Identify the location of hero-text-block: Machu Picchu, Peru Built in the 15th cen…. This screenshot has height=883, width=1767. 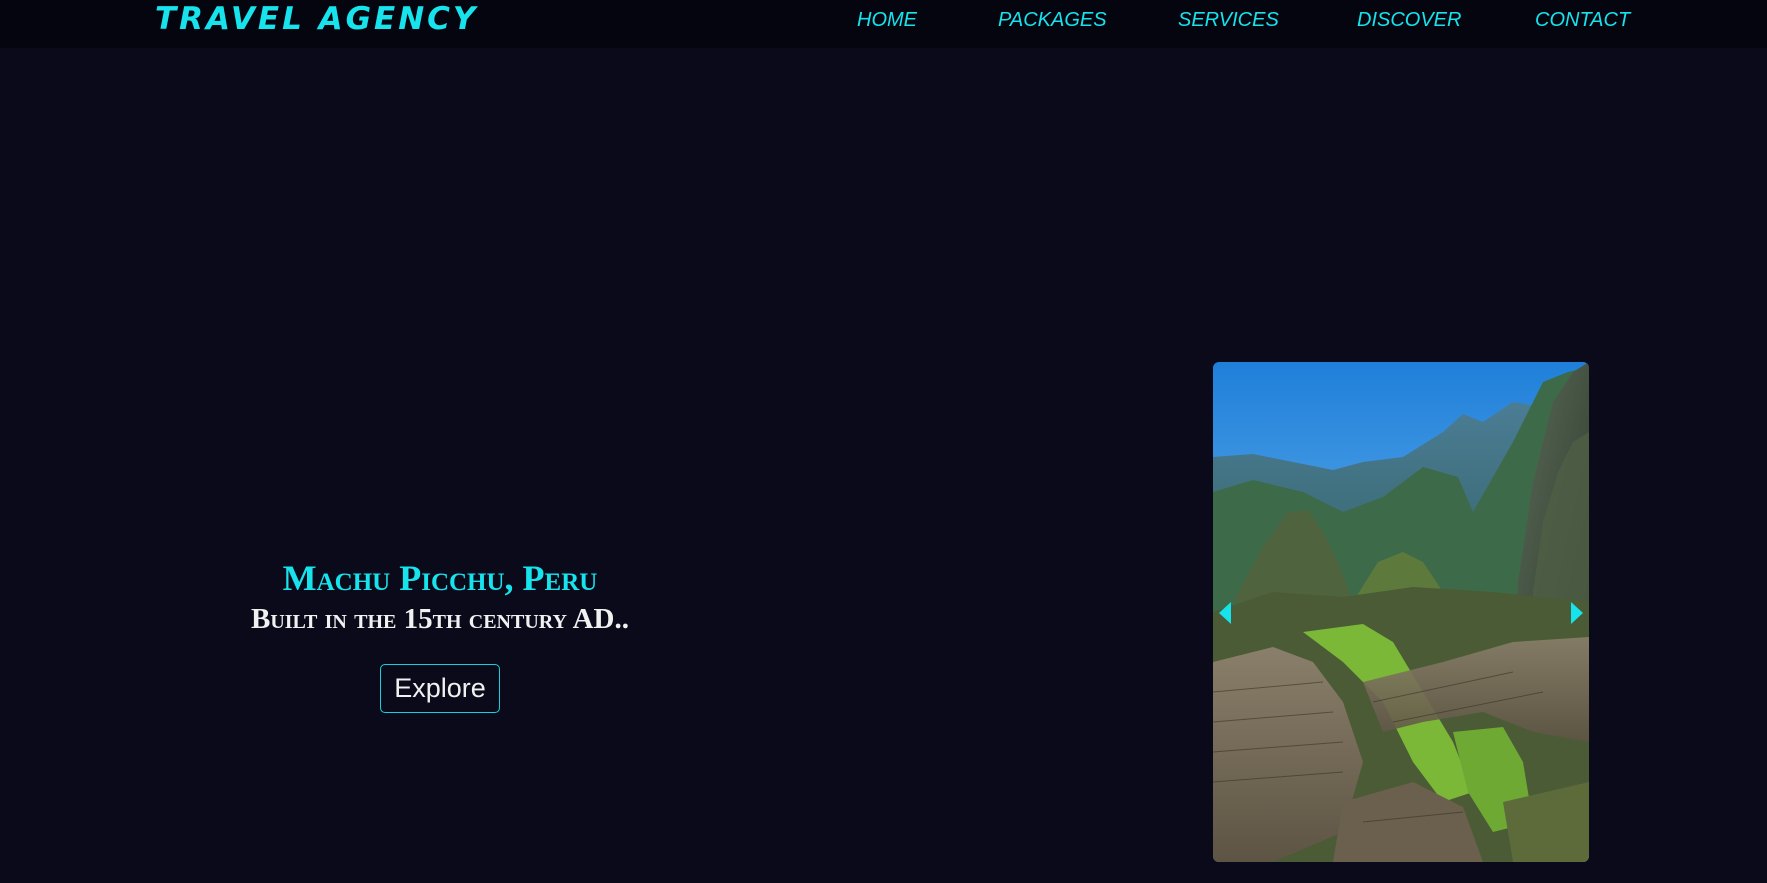
(440, 596).